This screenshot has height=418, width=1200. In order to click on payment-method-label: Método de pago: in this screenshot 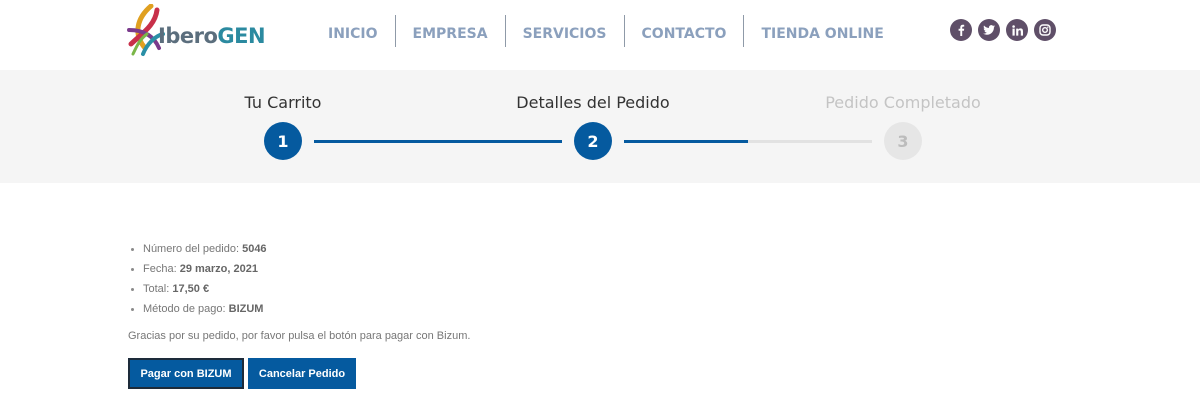, I will do `click(184, 309)`.